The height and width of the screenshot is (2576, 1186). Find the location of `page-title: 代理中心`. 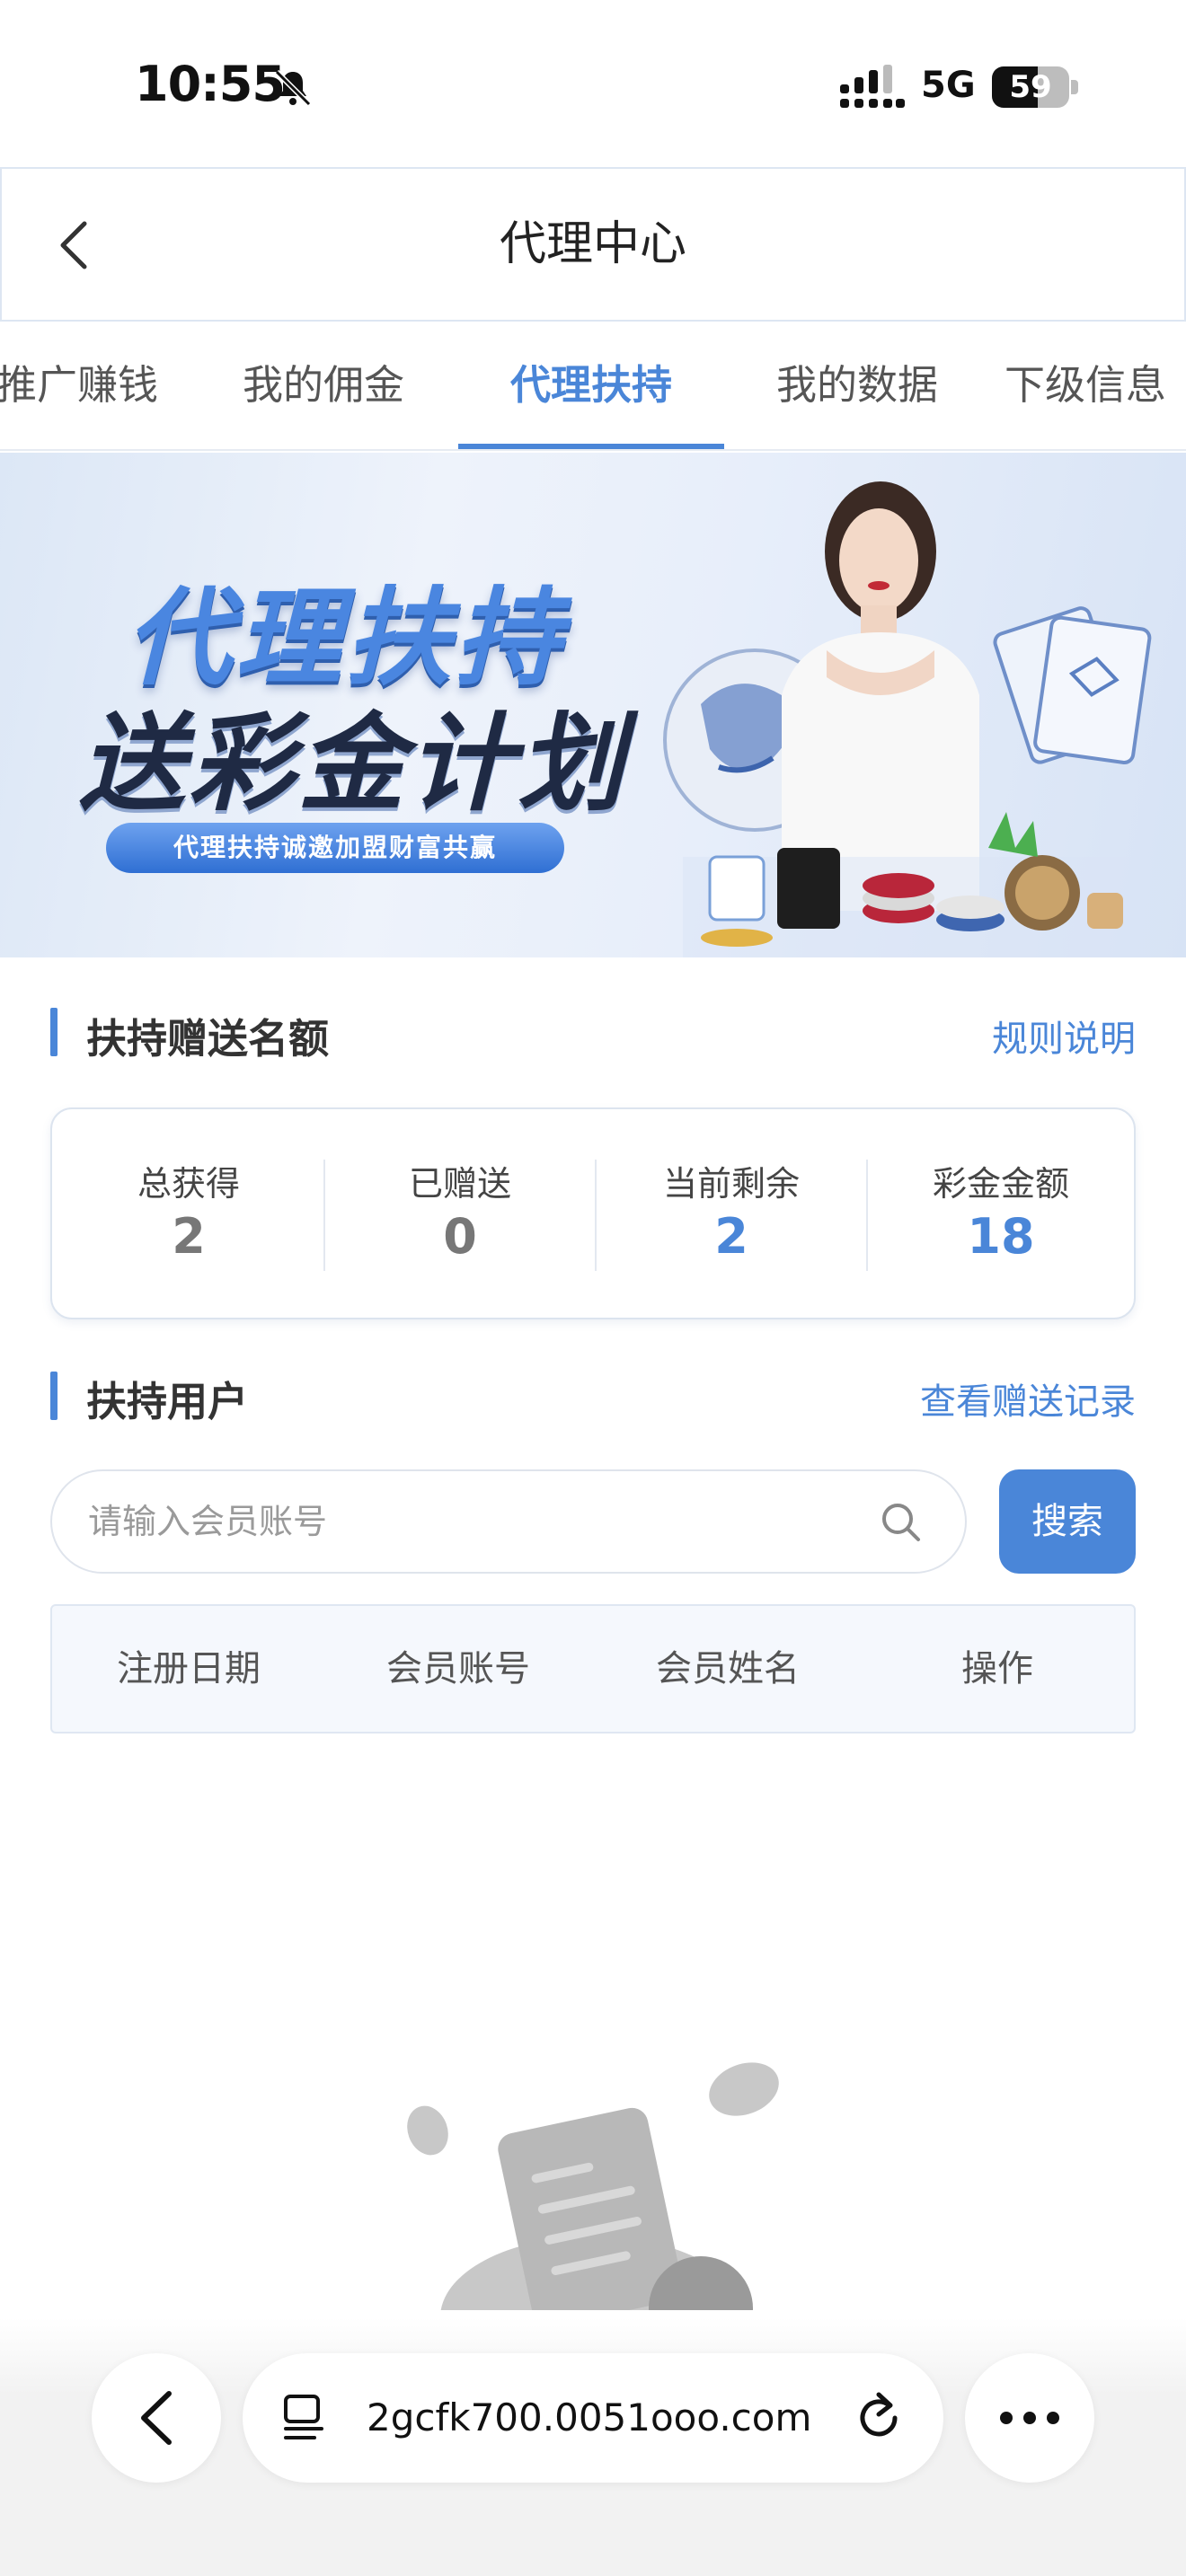

page-title: 代理中心 is located at coordinates (592, 244).